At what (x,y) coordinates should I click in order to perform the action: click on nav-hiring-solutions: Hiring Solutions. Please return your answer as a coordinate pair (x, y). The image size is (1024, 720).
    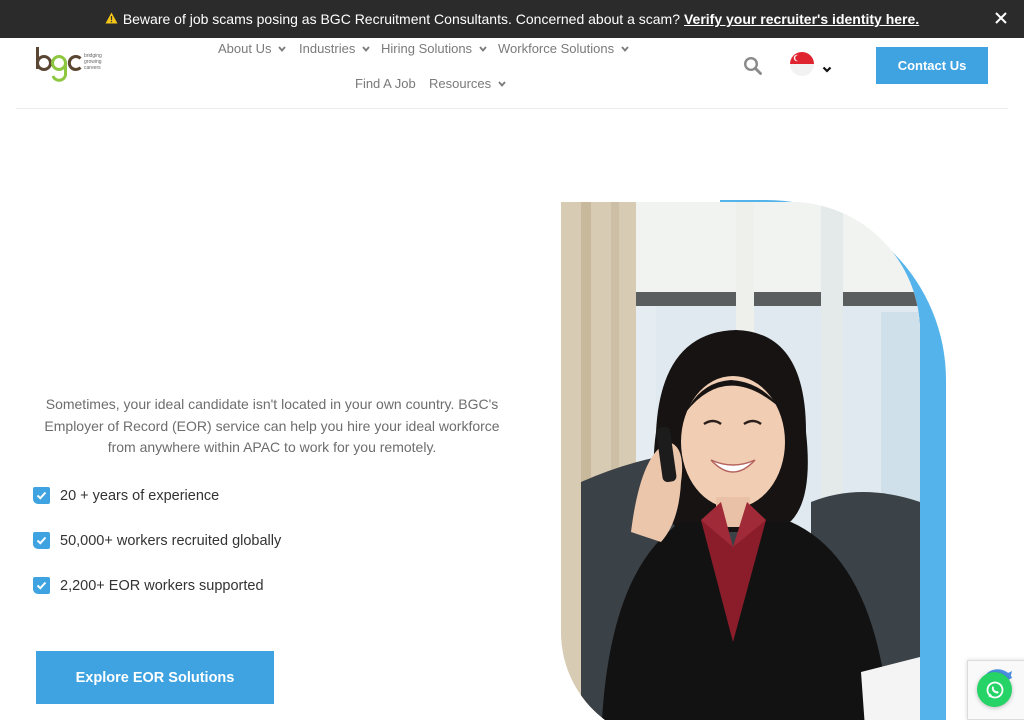
    Looking at the image, I should click on (434, 48).